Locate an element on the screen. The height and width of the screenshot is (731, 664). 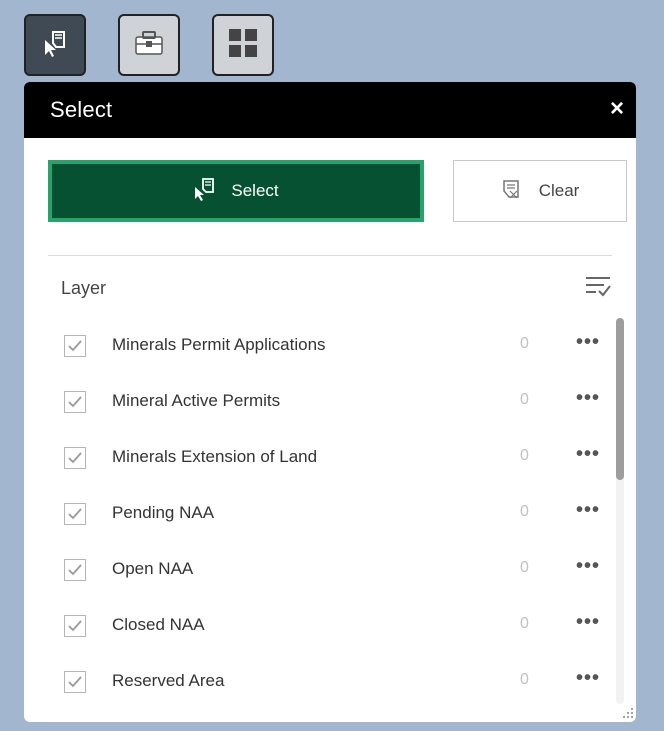
layer-row: Mineral Active Permits 0 ••• is located at coordinates (324, 402).